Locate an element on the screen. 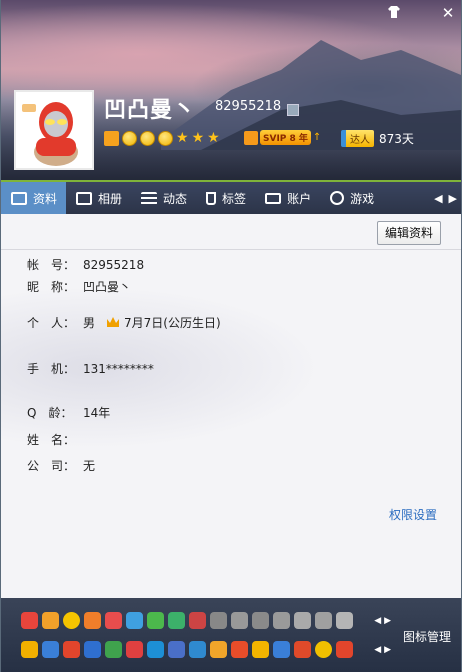  field-value: 男 is located at coordinates (89, 323).